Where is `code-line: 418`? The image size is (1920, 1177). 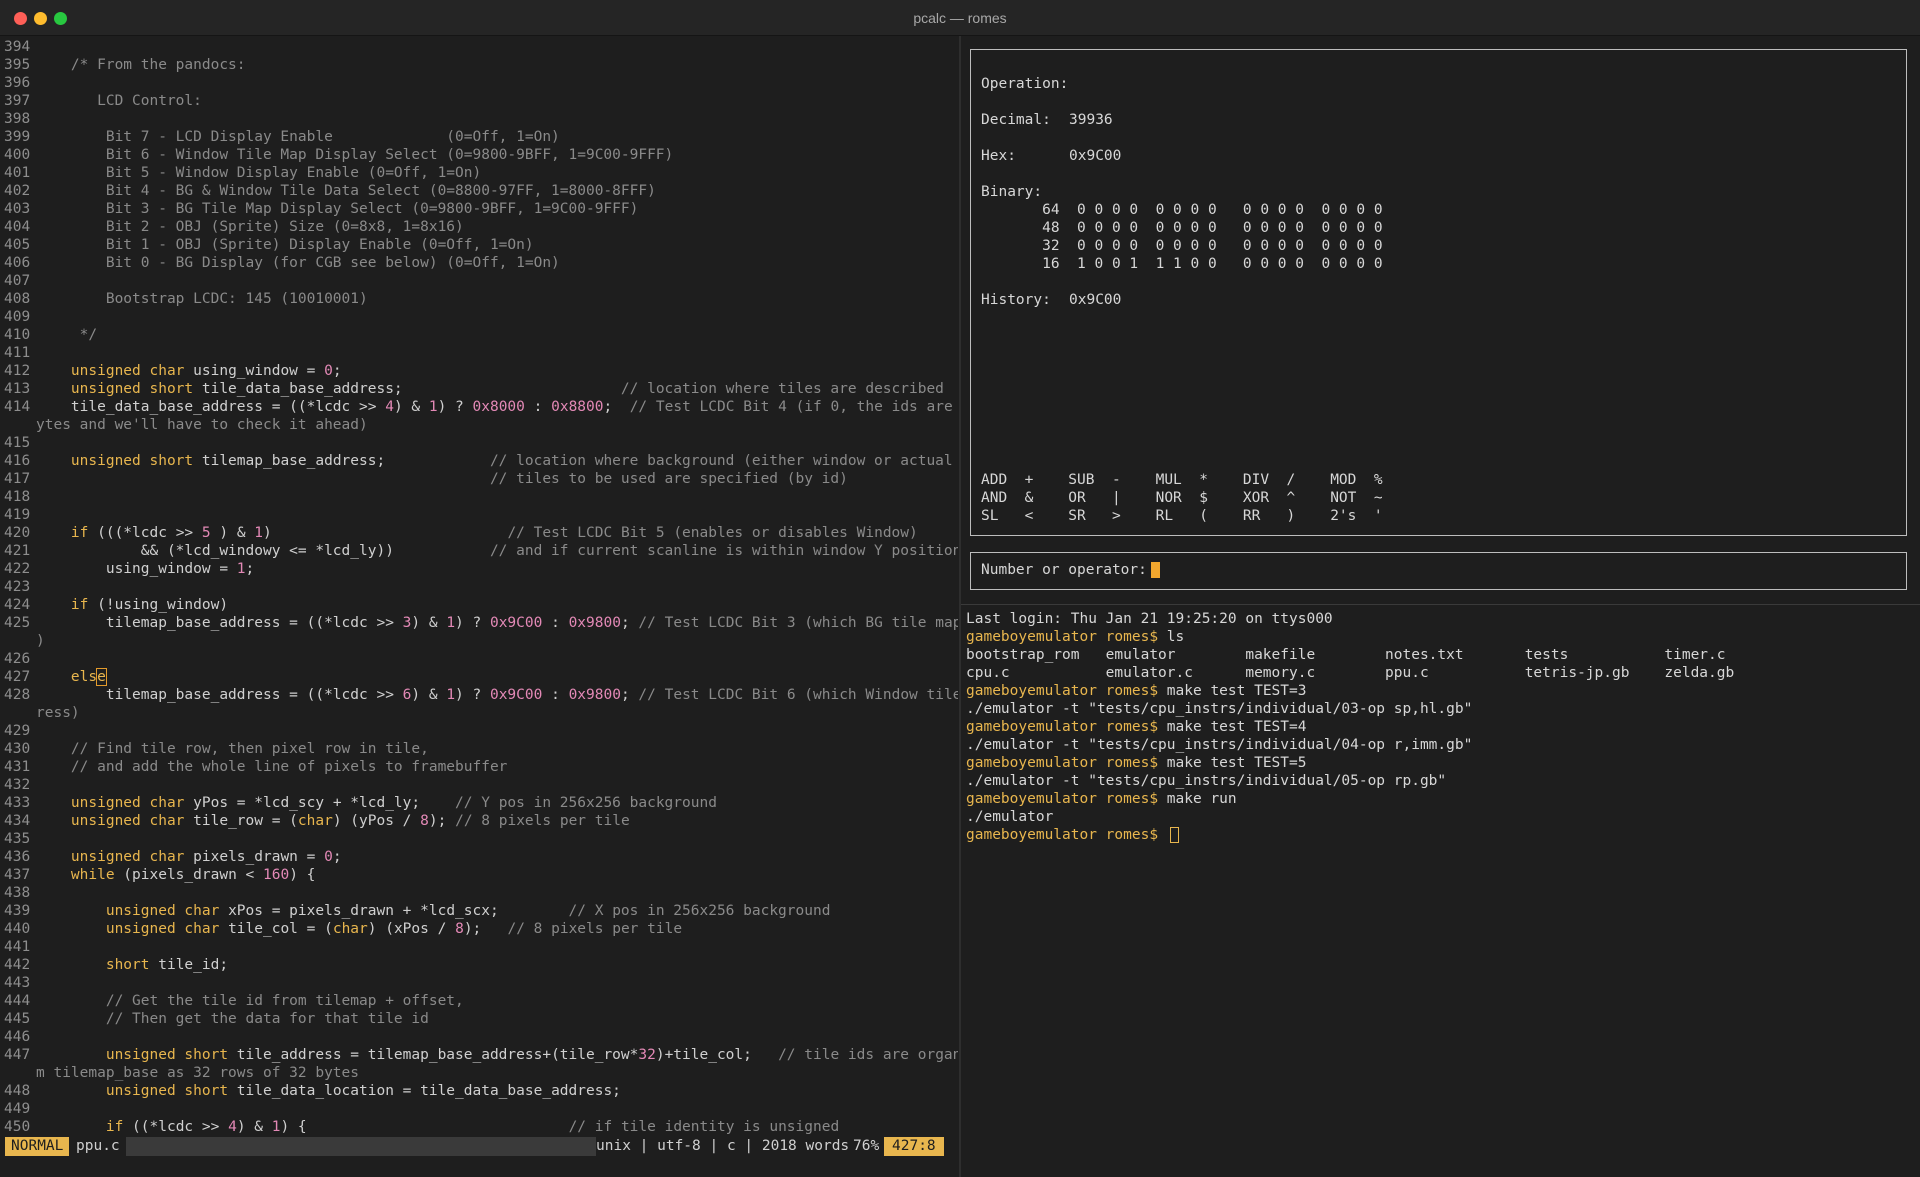 code-line: 418 is located at coordinates (18, 497).